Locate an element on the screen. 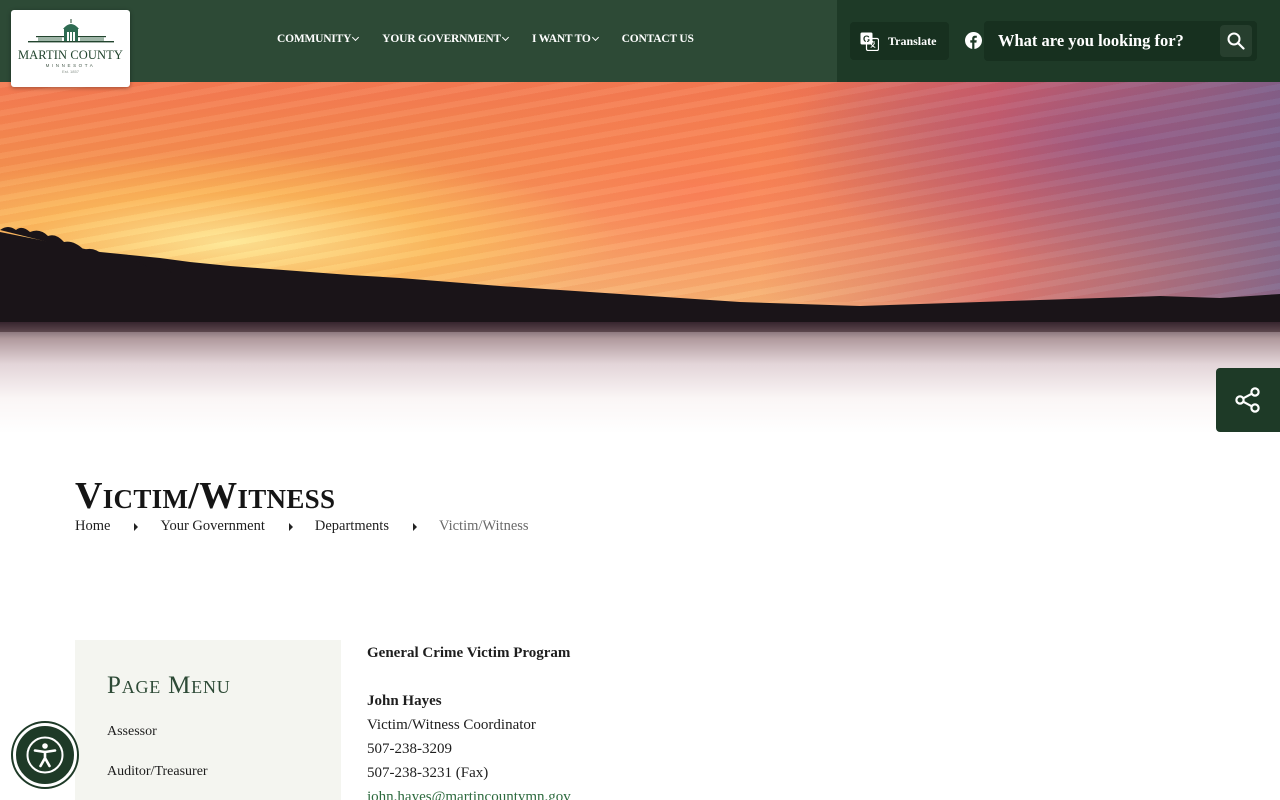  program-heading: General Crime Victim Program is located at coordinates (469, 653).